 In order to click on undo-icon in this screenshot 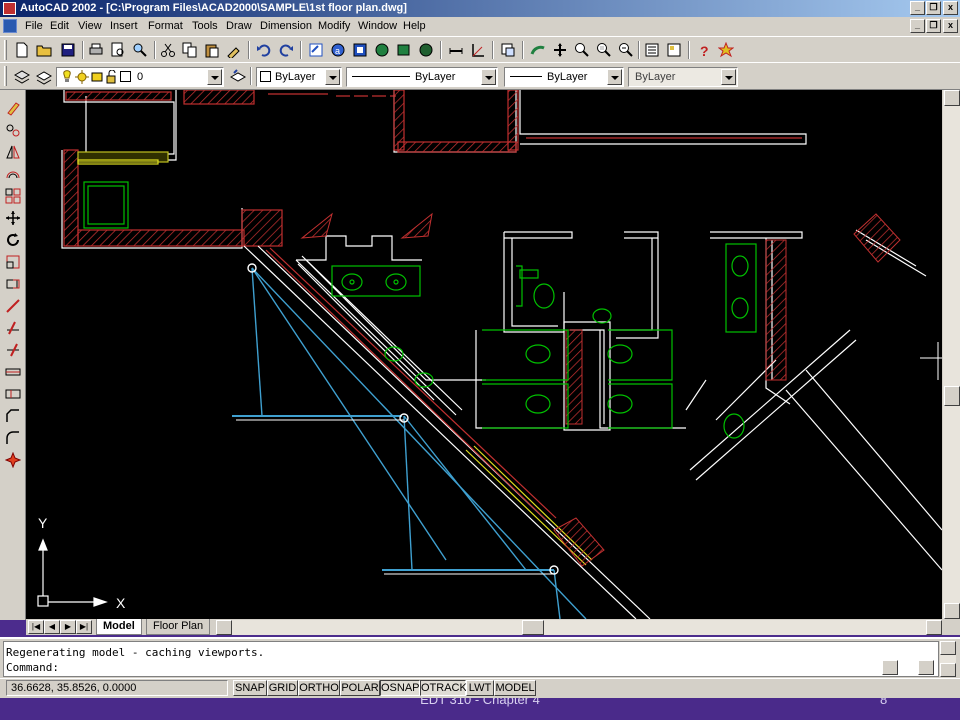, I will do `click(264, 50)`.